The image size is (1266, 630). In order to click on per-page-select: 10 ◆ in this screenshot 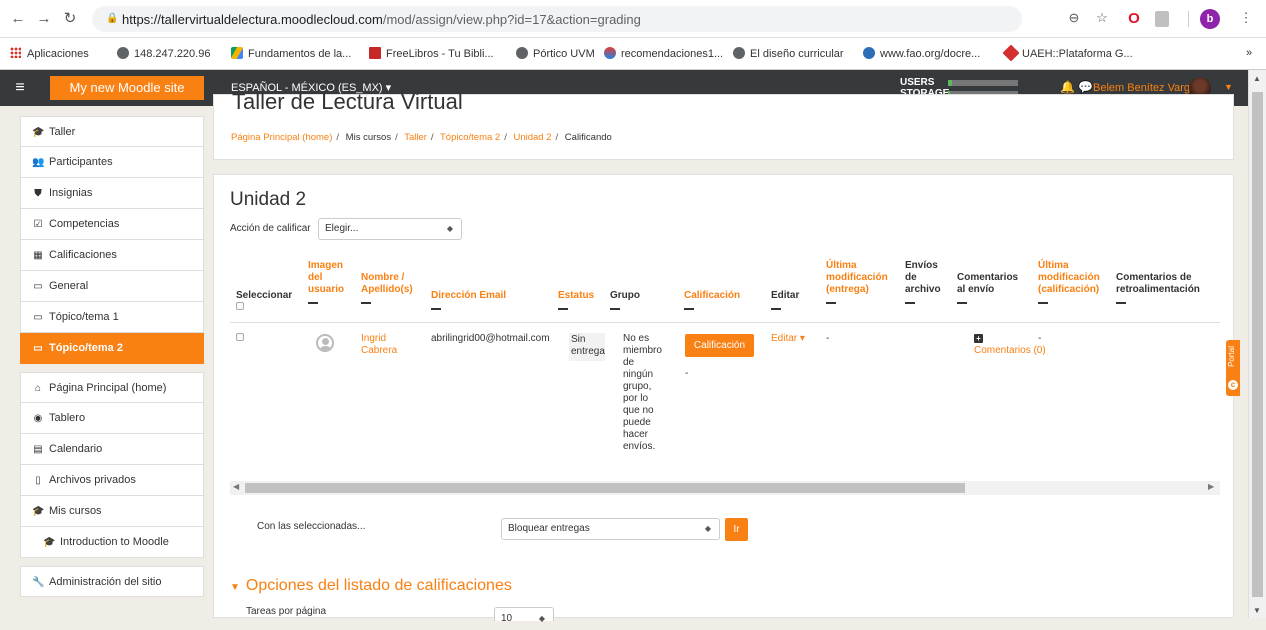, I will do `click(524, 615)`.